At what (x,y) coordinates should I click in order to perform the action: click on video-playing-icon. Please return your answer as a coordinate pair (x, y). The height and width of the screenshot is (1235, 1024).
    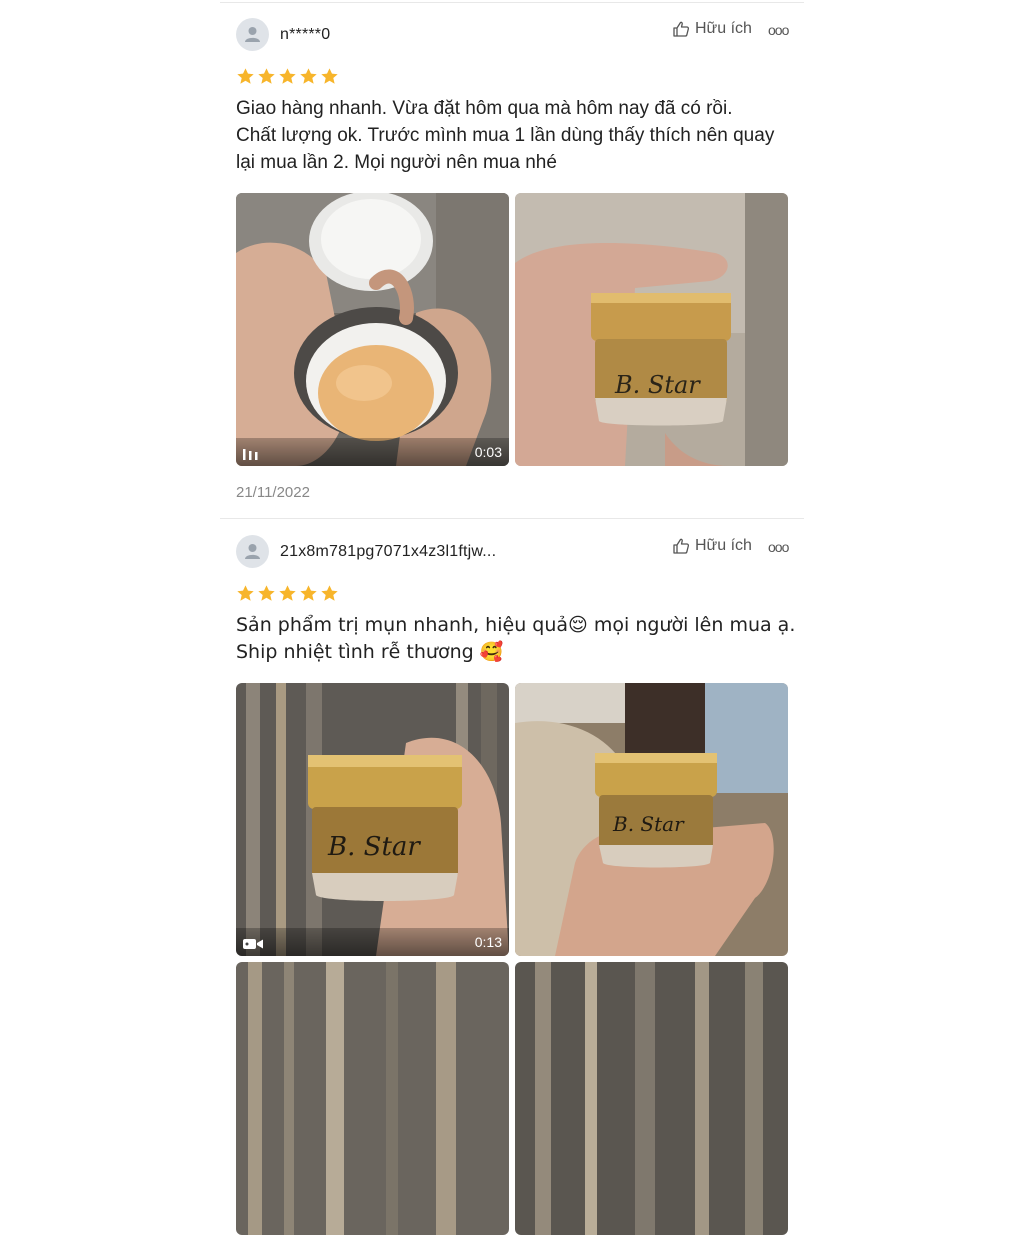
    Looking at the image, I should click on (250, 454).